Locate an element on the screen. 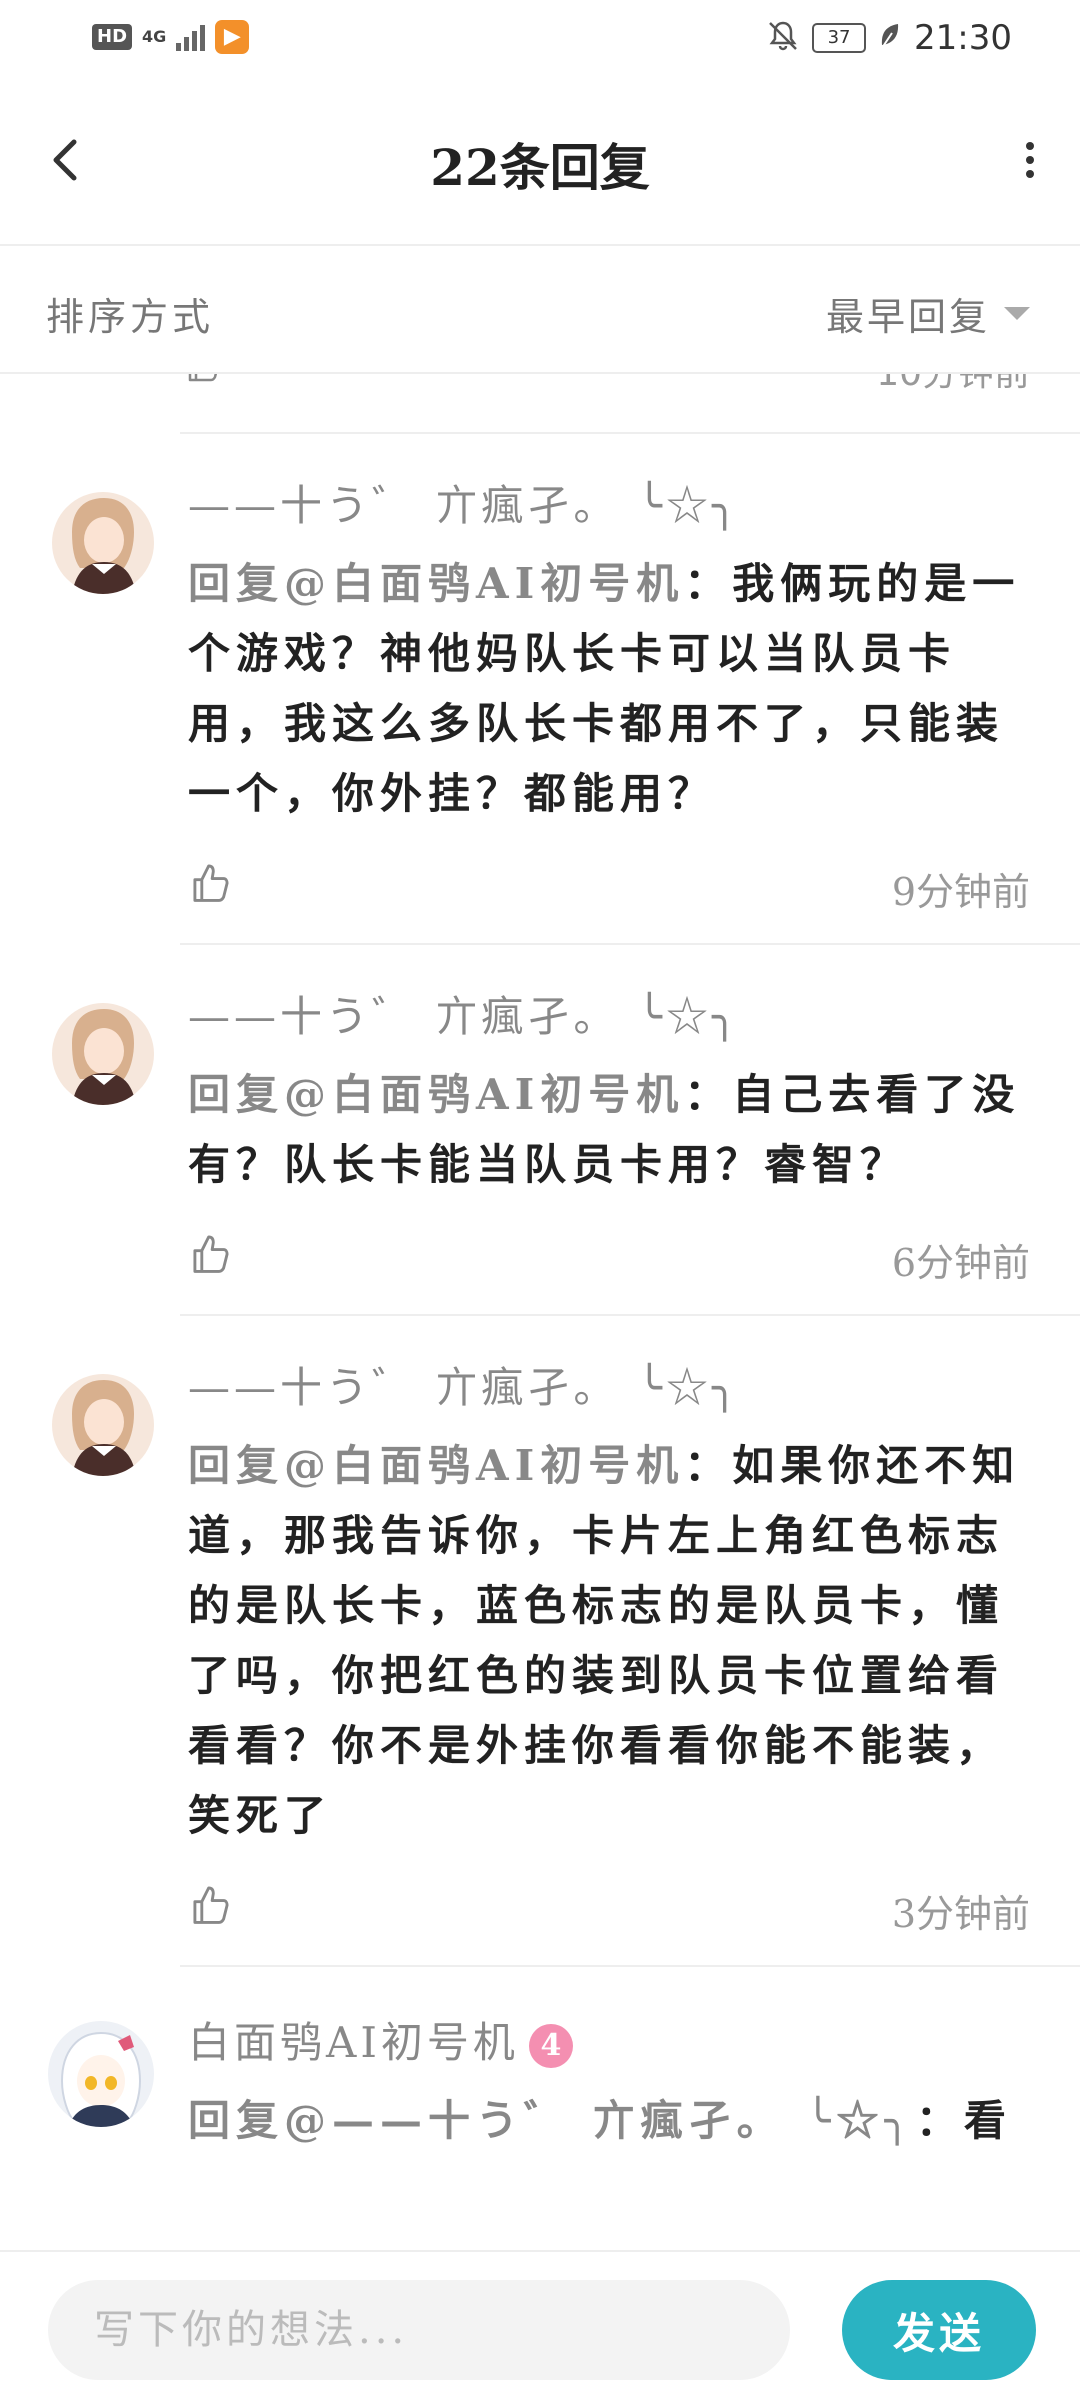  sort-value: 最早回复 is located at coordinates (907, 317).